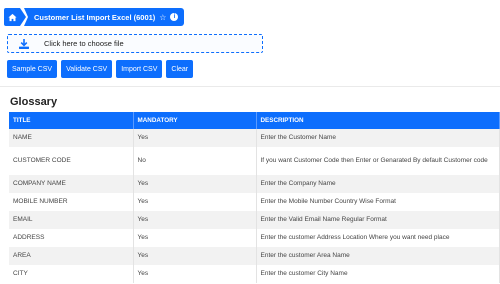 The height and width of the screenshot is (284, 500). What do you see at coordinates (71, 161) in the screenshot?
I see `cell-title: CUSTOMER CODE` at bounding box center [71, 161].